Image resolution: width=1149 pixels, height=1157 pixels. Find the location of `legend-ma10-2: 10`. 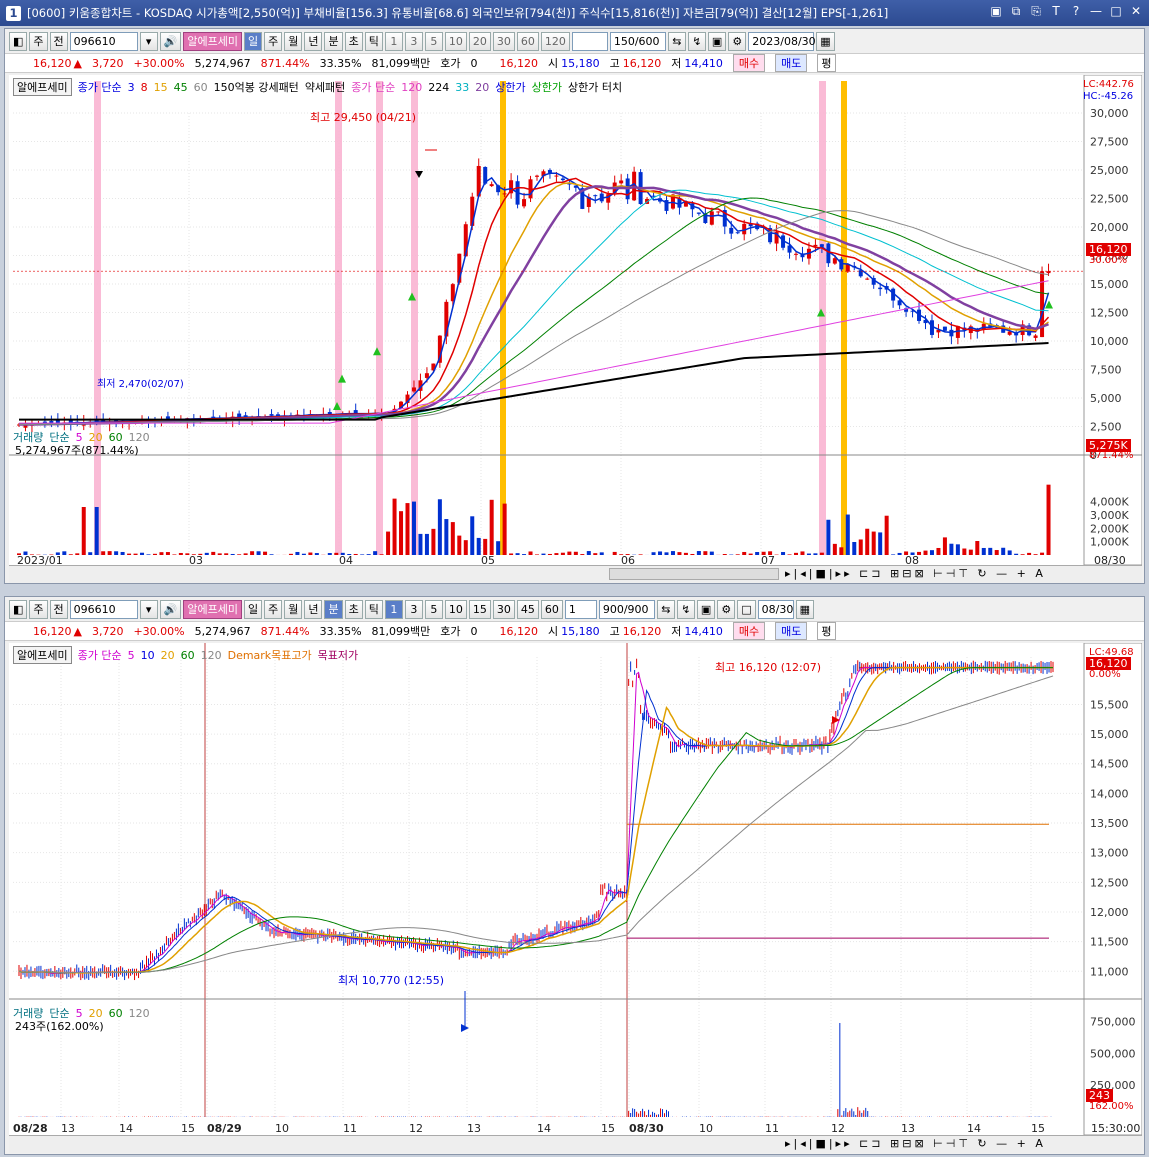

legend-ma10-2: 10 is located at coordinates (147, 655).